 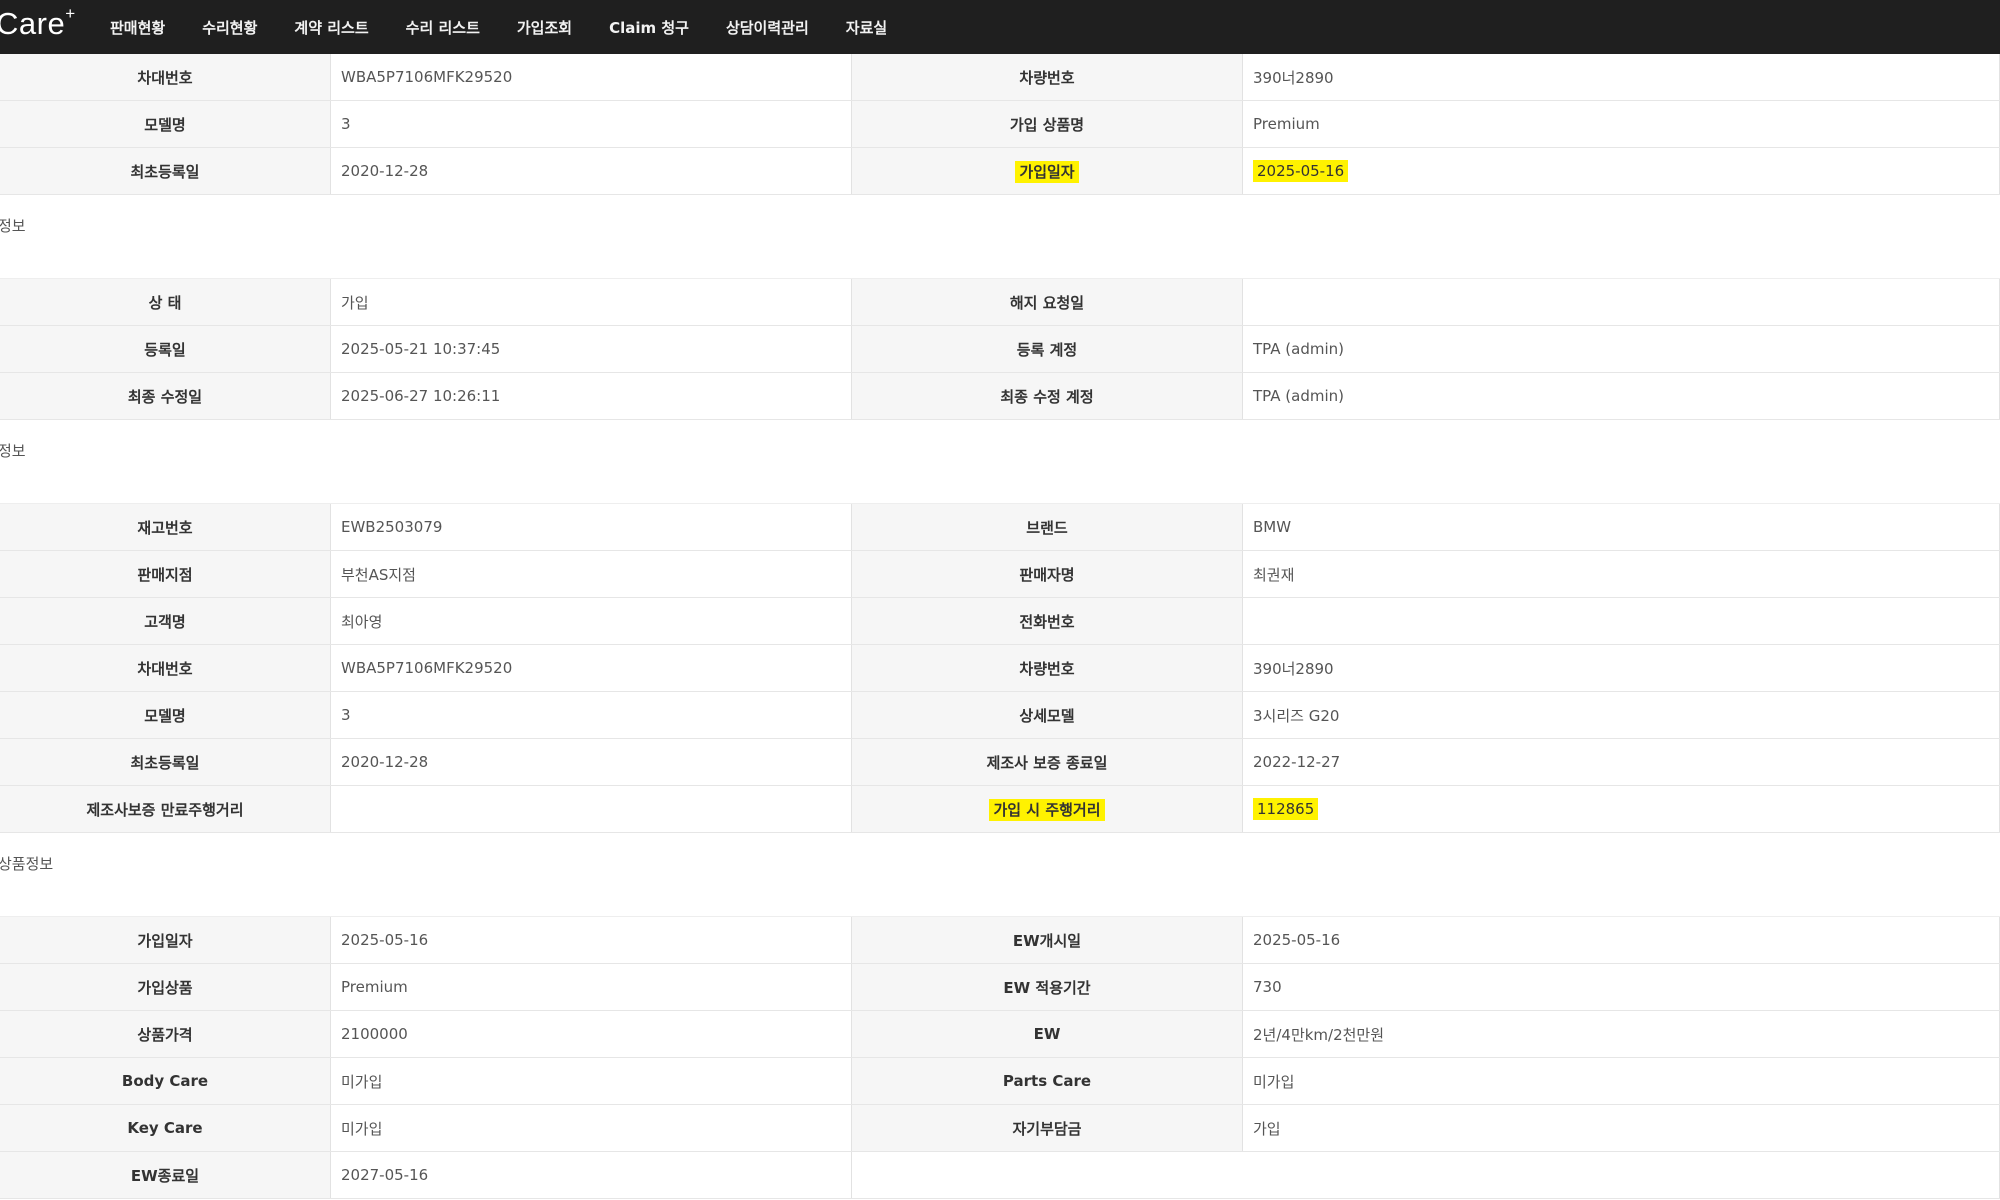 I want to click on field-value: EWB2503079, so click(x=591, y=527).